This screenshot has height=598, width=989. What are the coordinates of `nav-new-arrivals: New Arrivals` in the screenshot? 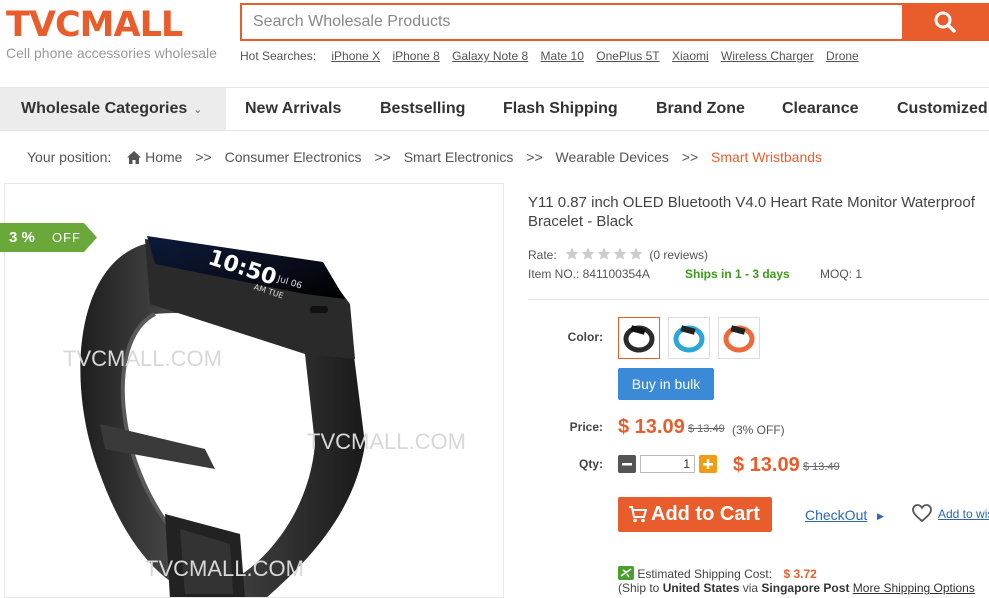 It's located at (293, 109).